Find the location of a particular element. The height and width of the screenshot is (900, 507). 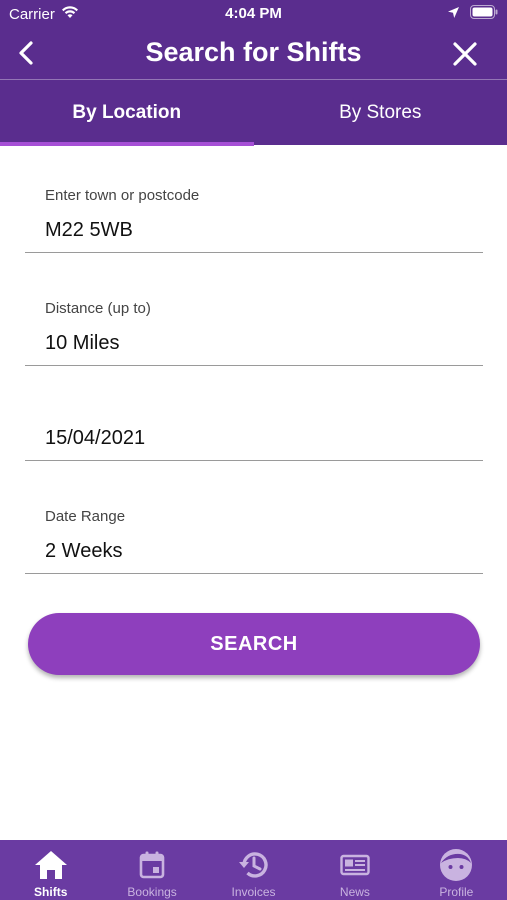

tabbar-item-news: News is located at coordinates (354, 870).